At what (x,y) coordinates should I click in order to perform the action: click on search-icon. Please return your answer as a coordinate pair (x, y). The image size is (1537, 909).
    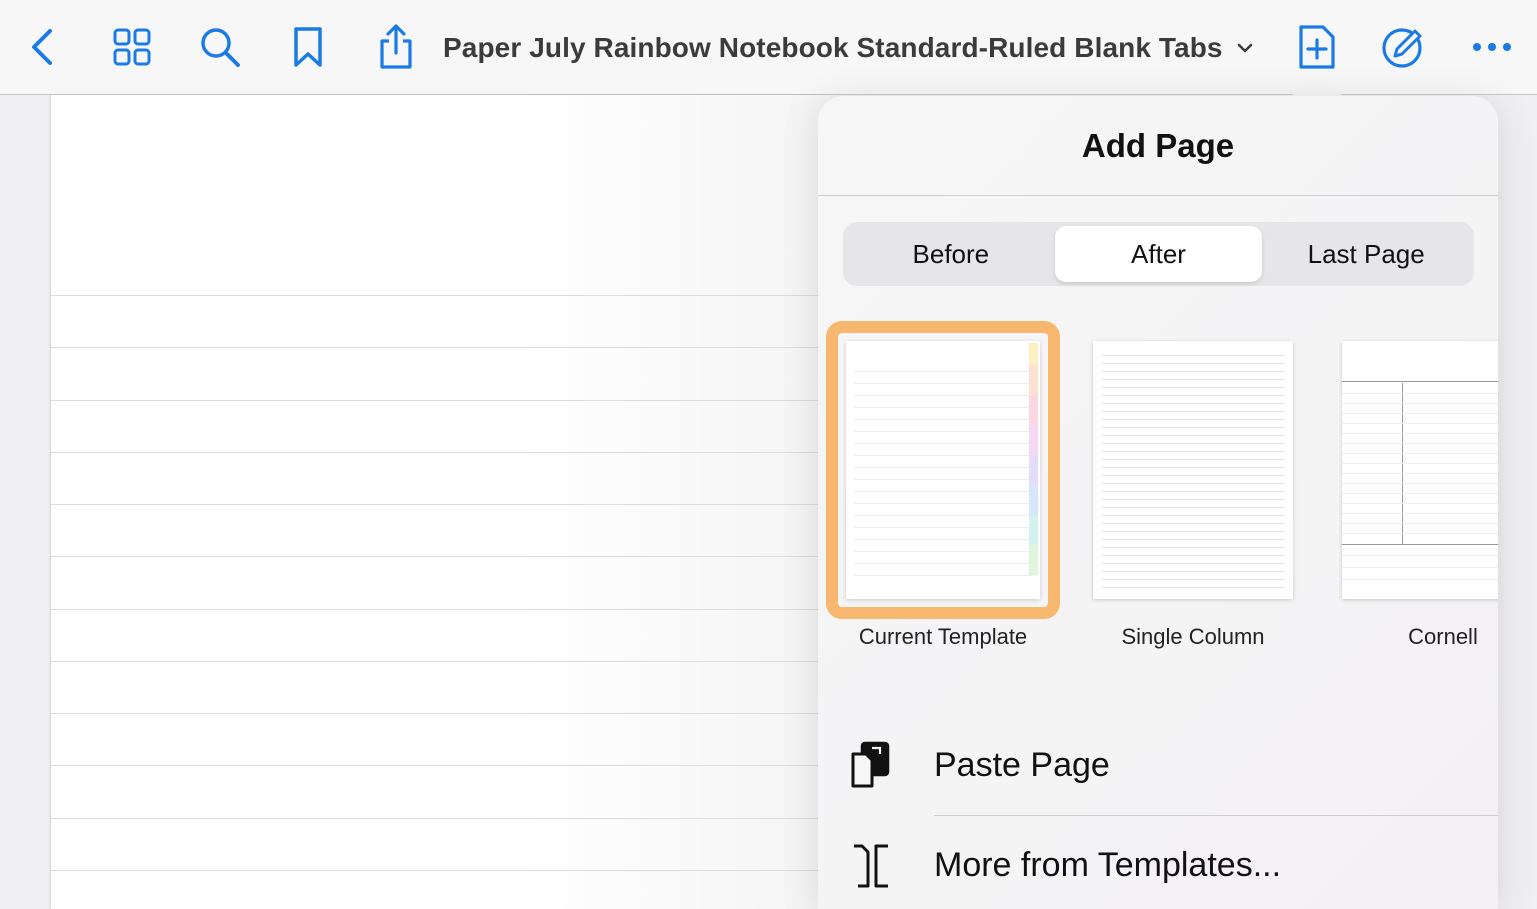
    Looking at the image, I should click on (220, 47).